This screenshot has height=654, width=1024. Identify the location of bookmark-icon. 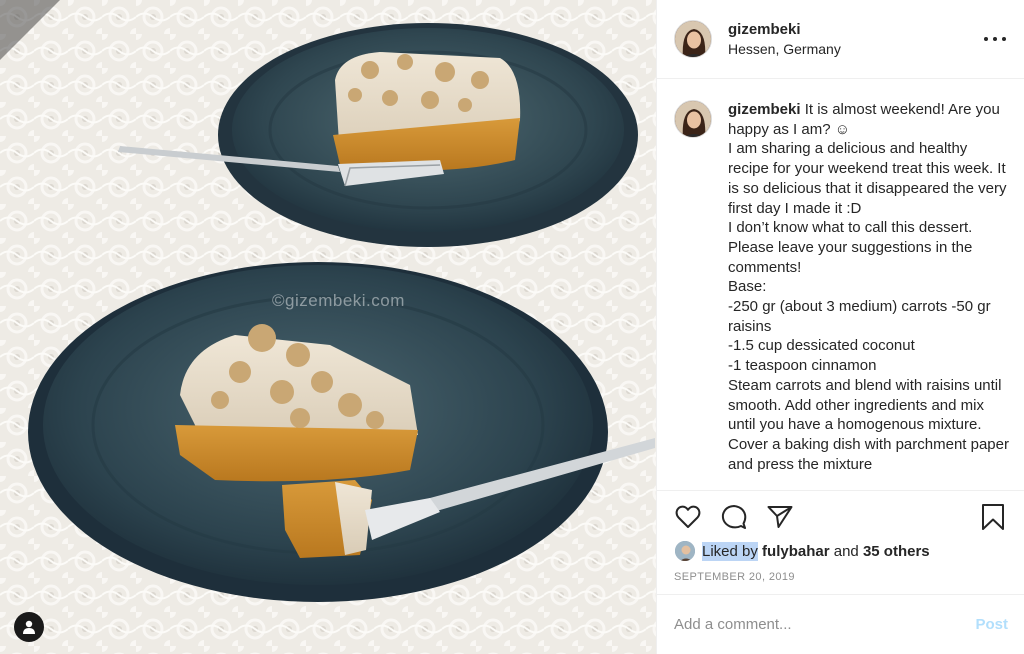
(993, 517).